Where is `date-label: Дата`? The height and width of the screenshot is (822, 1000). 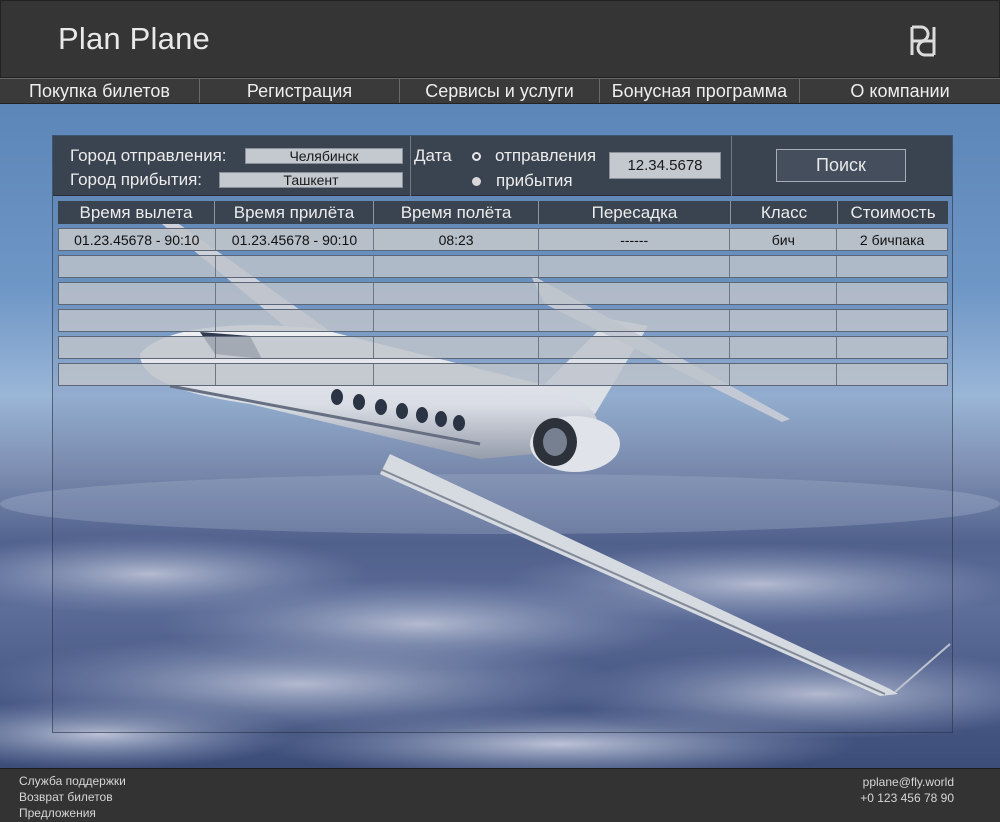 date-label: Дата is located at coordinates (433, 155).